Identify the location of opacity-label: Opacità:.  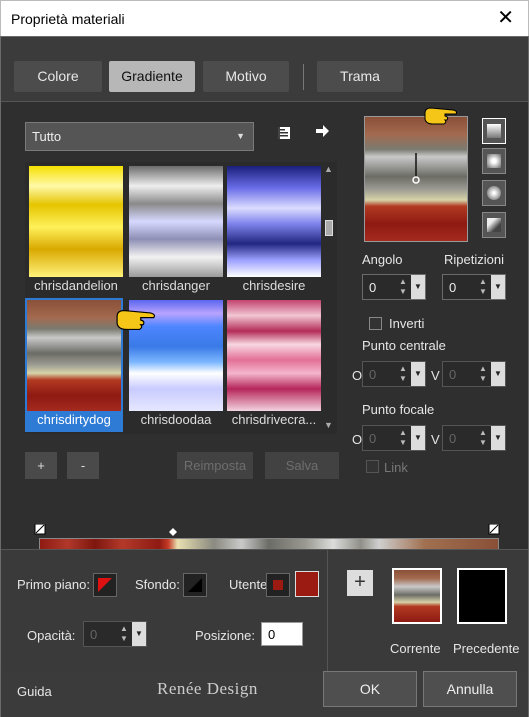
(51, 635).